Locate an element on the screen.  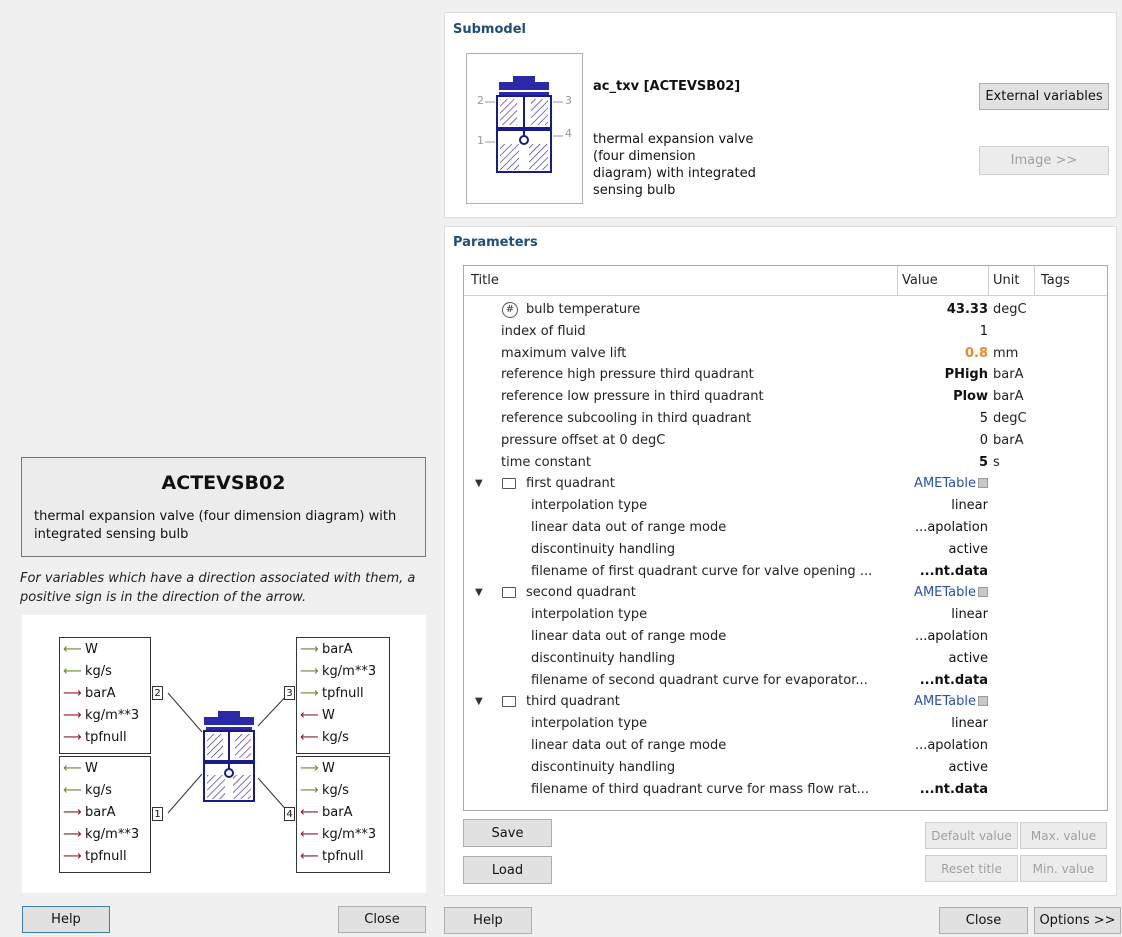
left-close-button: Close is located at coordinates (382, 919).